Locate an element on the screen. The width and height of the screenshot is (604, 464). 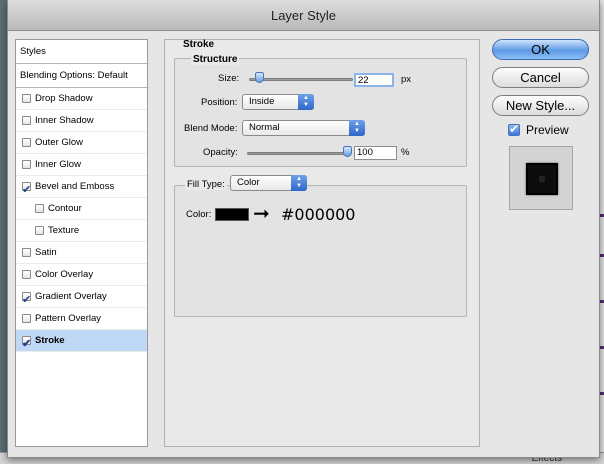
size-field: 22 is located at coordinates (374, 80).